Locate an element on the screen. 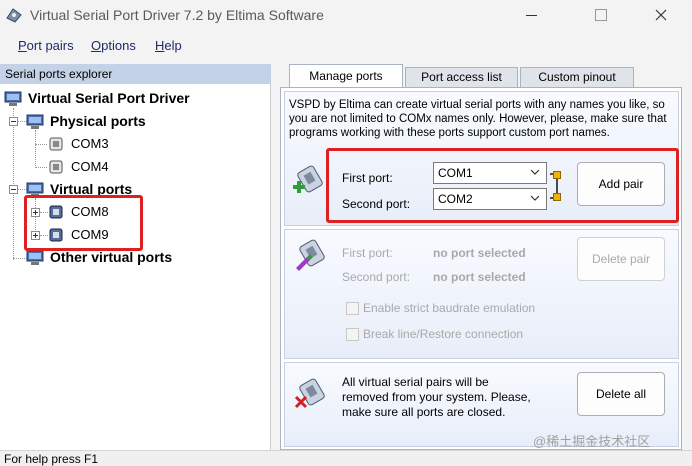 Image resolution: width=692 pixels, height=466 pixels. status-bar: For help press F1 is located at coordinates (346, 458).